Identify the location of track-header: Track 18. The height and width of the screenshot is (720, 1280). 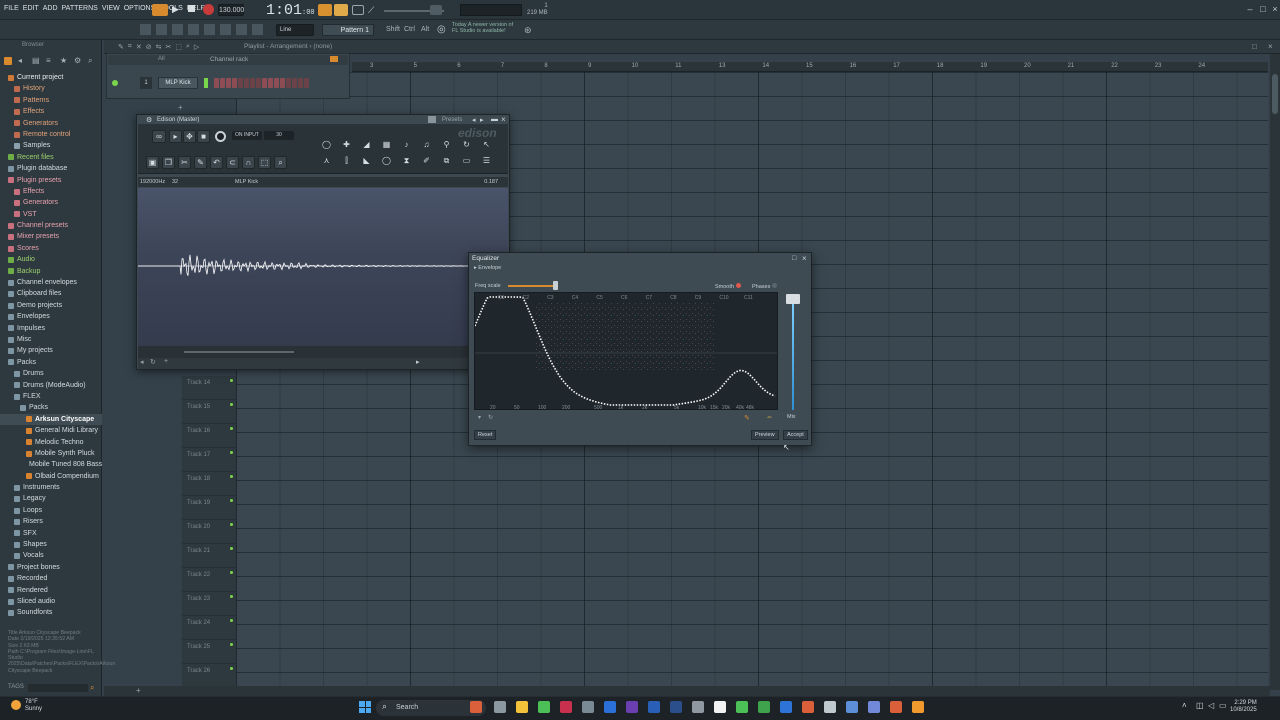
(209, 484).